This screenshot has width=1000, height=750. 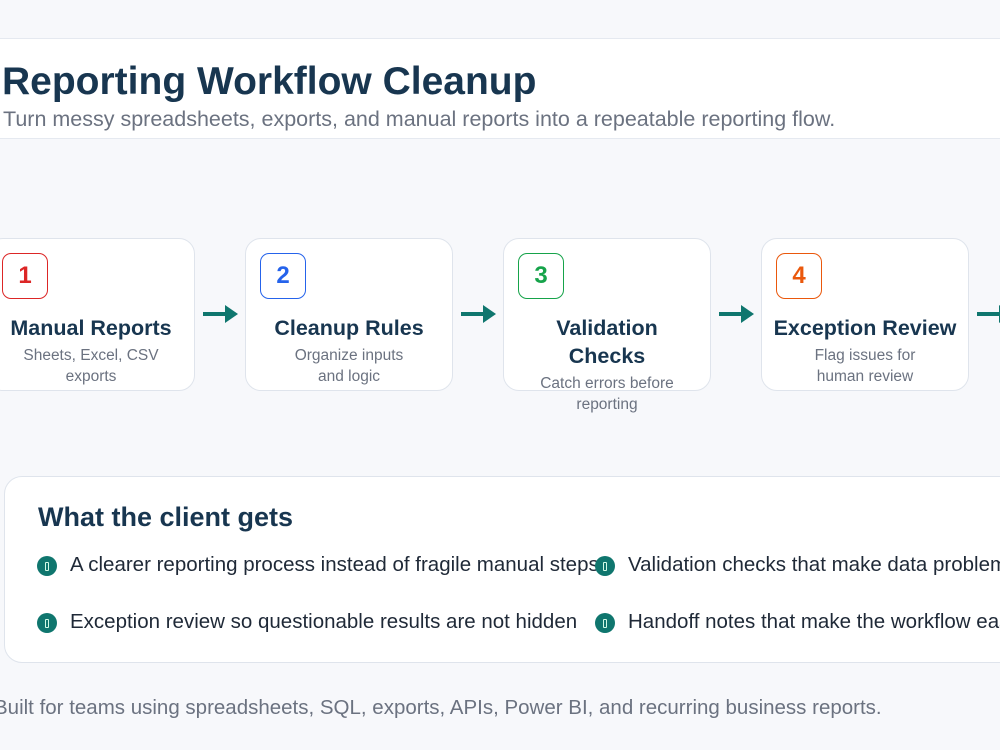 I want to click on step-description: Sheets, Excel, CSV exports, so click(x=91, y=366).